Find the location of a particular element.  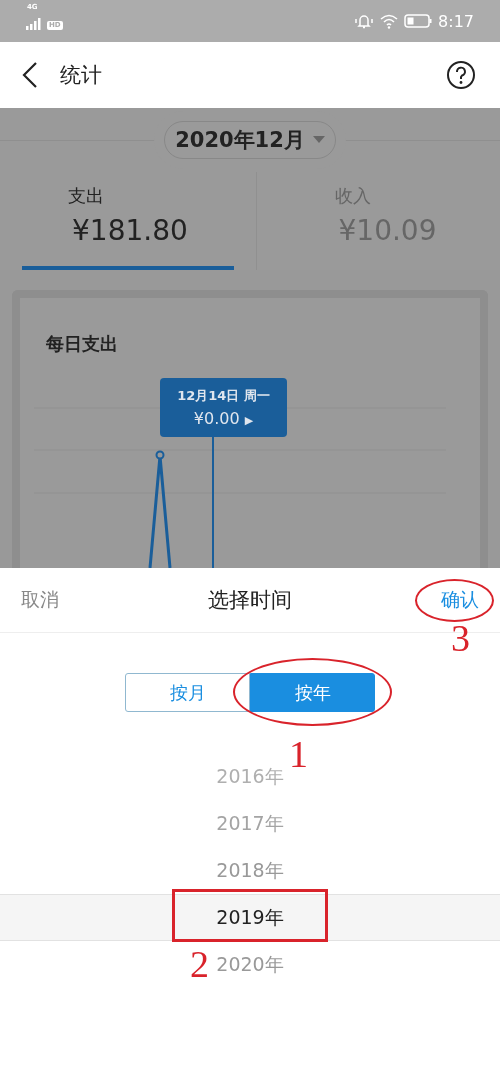

confirm-button: 确认 is located at coordinates (460, 600).